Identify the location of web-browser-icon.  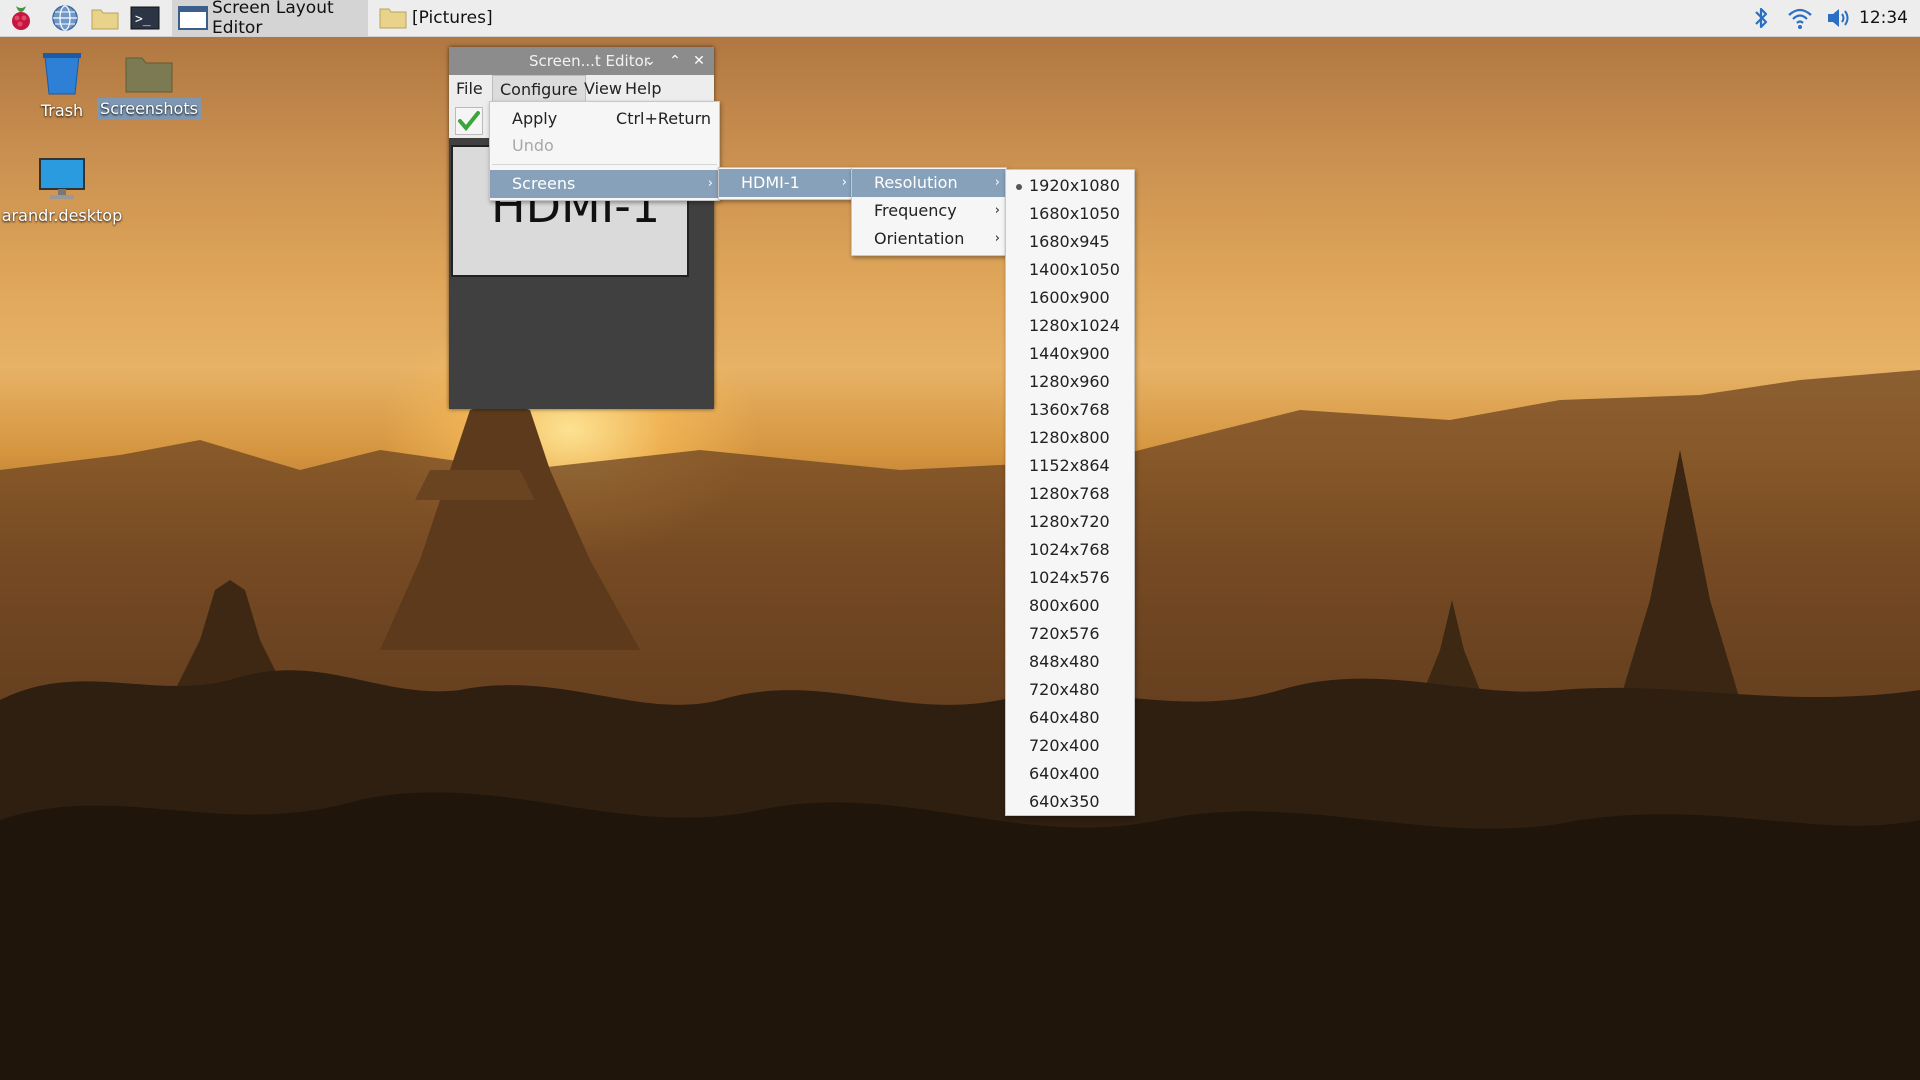
(65, 18).